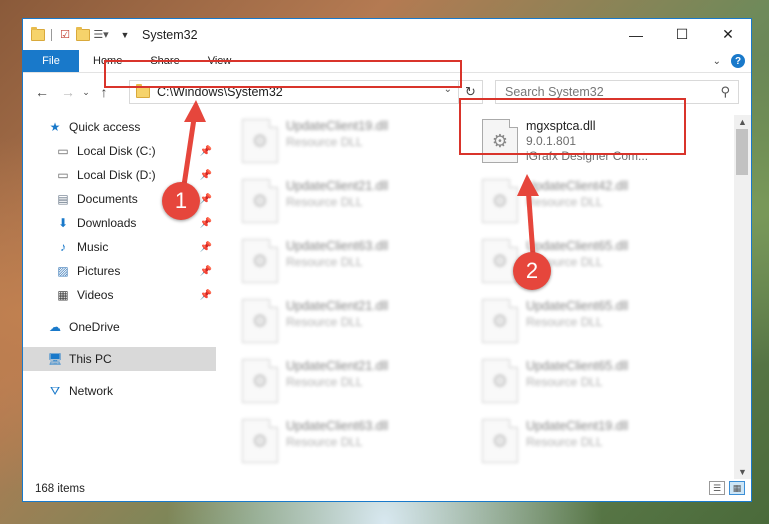 The height and width of the screenshot is (524, 769). What do you see at coordinates (116, 151) in the screenshot?
I see `sidebar-item-label: Local Disk (C:)` at bounding box center [116, 151].